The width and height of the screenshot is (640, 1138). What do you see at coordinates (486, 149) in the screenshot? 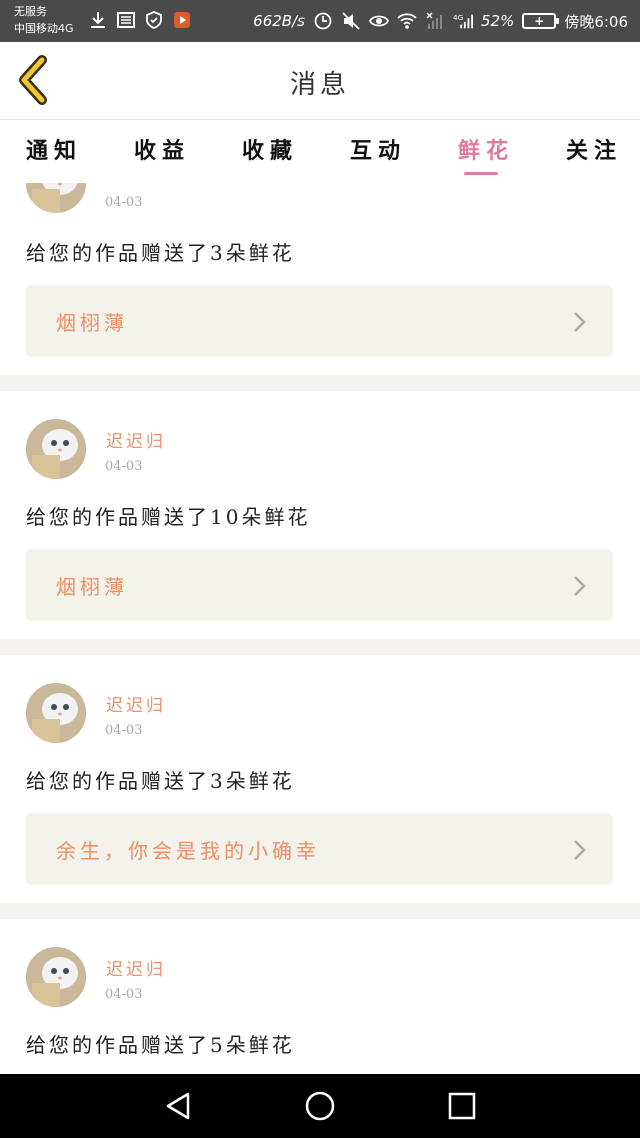
I see `tab-flowers: 鲜花` at bounding box center [486, 149].